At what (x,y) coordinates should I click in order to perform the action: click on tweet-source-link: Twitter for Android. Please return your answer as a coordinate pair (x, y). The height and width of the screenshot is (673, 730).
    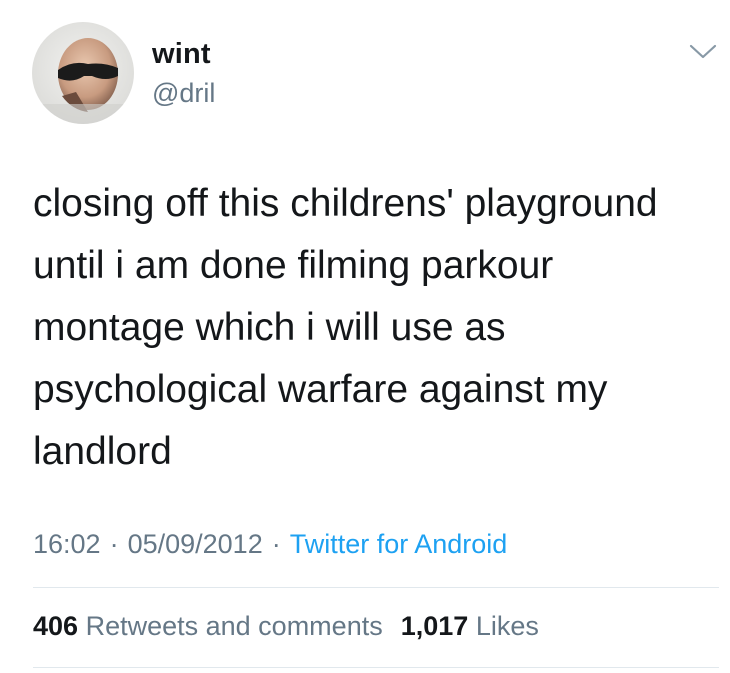
    Looking at the image, I should click on (399, 544).